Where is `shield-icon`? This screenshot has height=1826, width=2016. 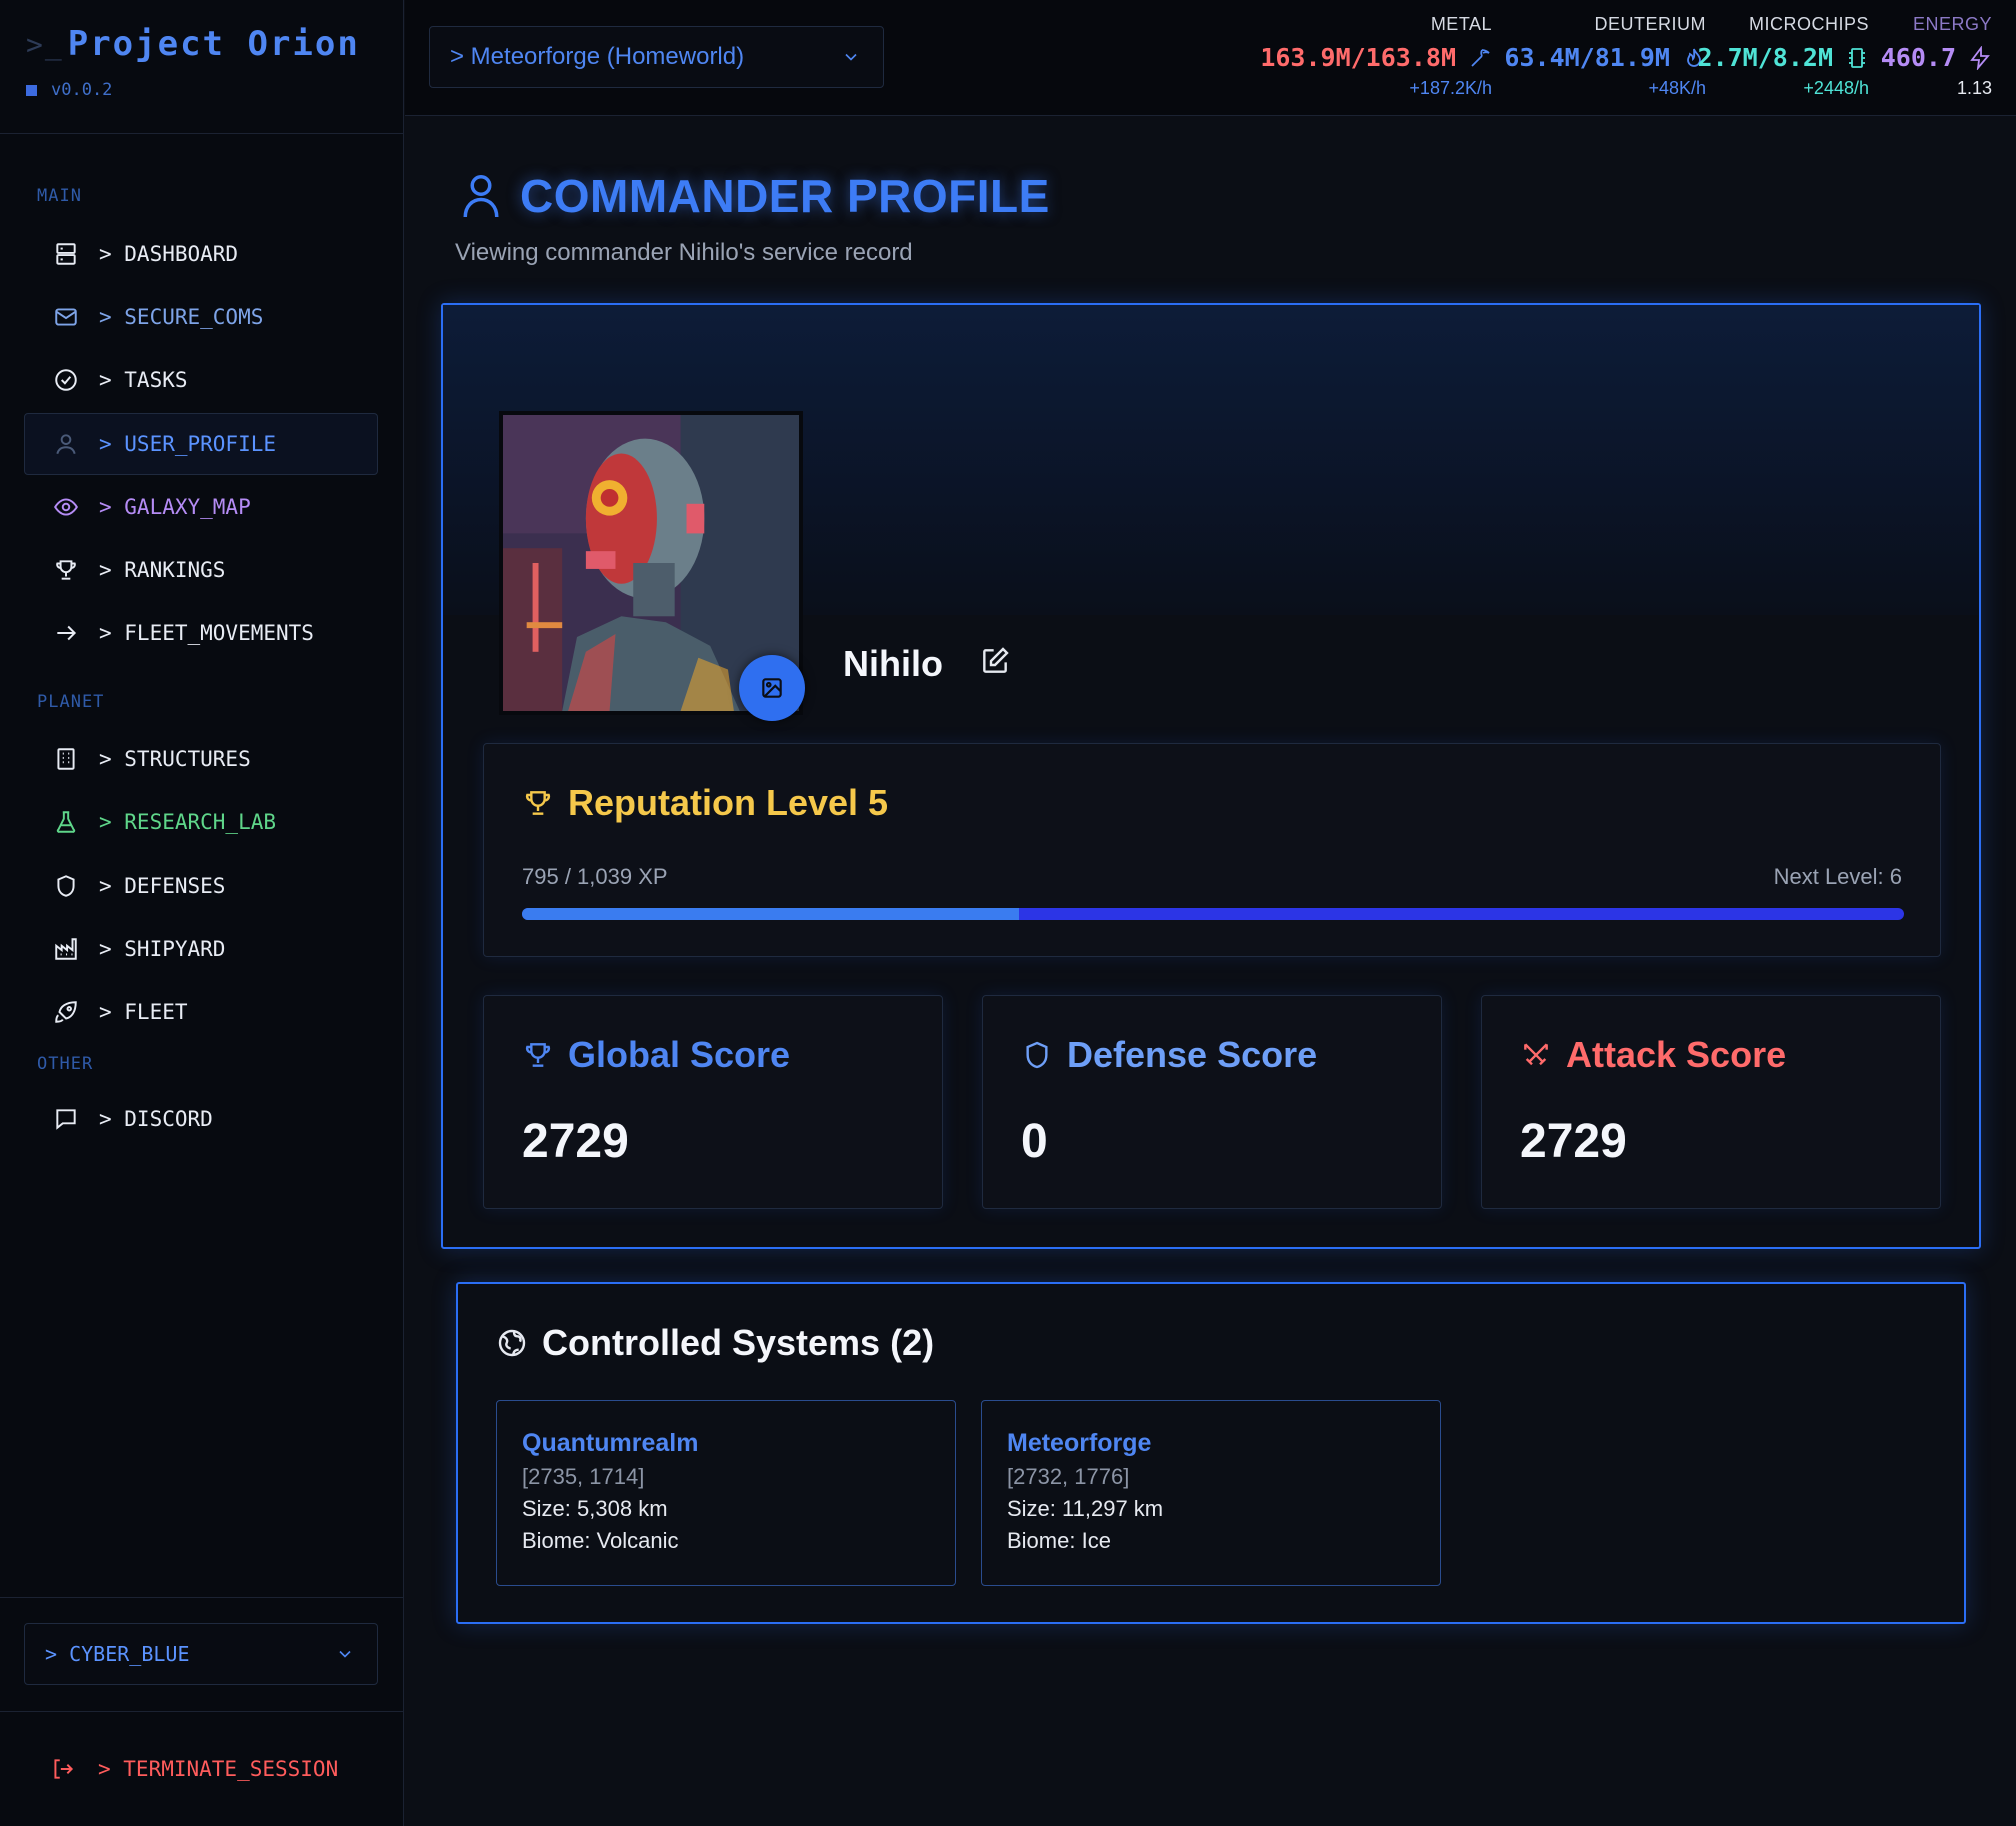
shield-icon is located at coordinates (66, 886).